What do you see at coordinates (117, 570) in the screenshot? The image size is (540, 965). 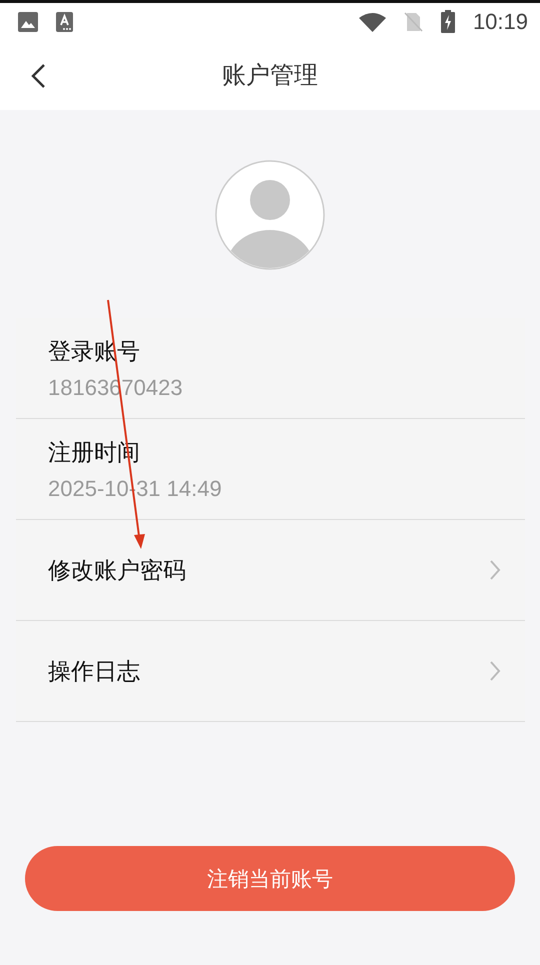 I see `row-label: 修改账户密码` at bounding box center [117, 570].